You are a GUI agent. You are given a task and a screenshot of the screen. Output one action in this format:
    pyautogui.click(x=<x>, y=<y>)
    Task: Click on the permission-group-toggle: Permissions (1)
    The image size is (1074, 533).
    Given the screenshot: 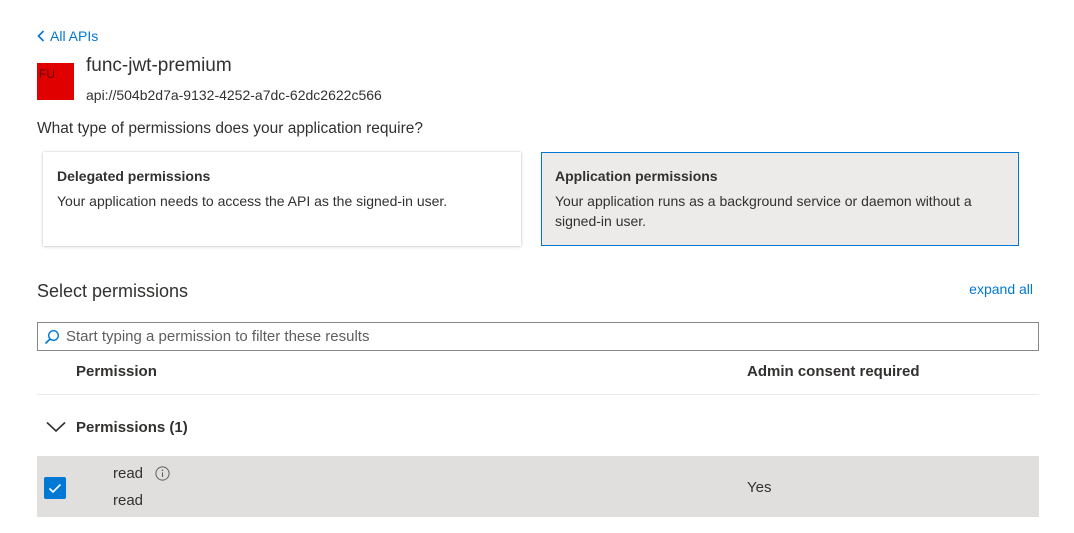 What is the action you would take?
    pyautogui.click(x=112, y=427)
    